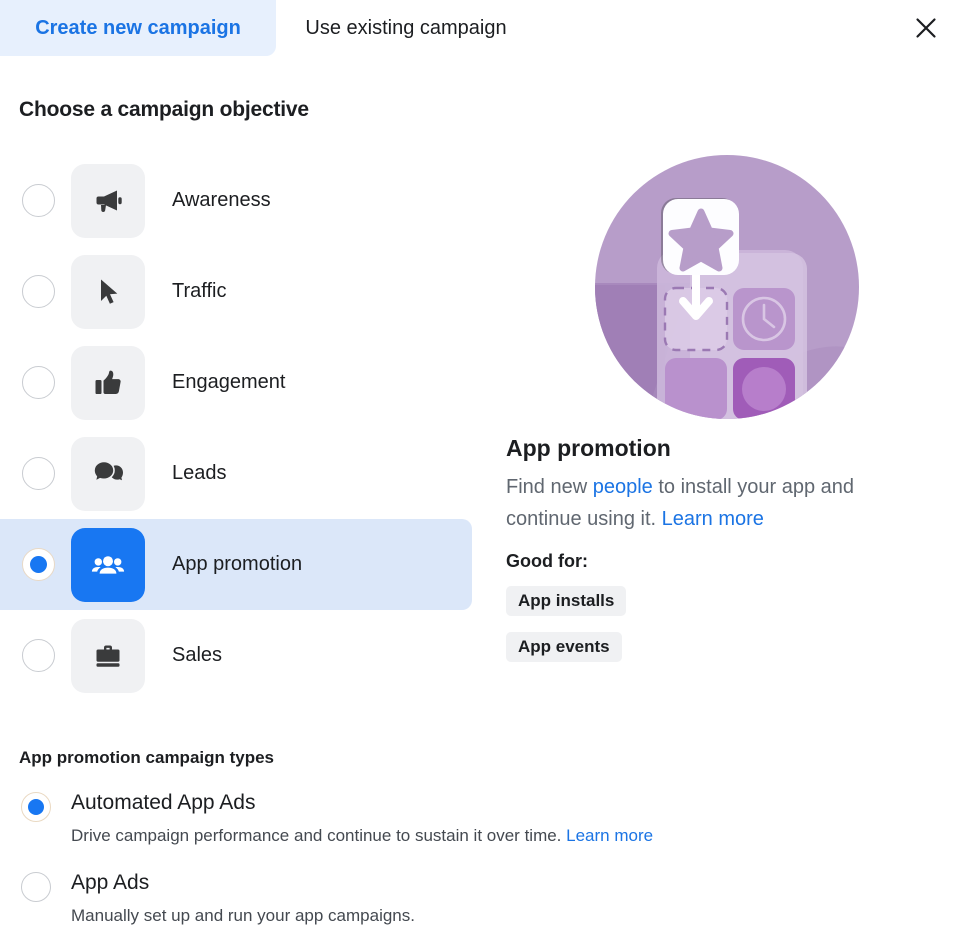 The height and width of the screenshot is (946, 960). I want to click on megaphone-icon, so click(108, 201).